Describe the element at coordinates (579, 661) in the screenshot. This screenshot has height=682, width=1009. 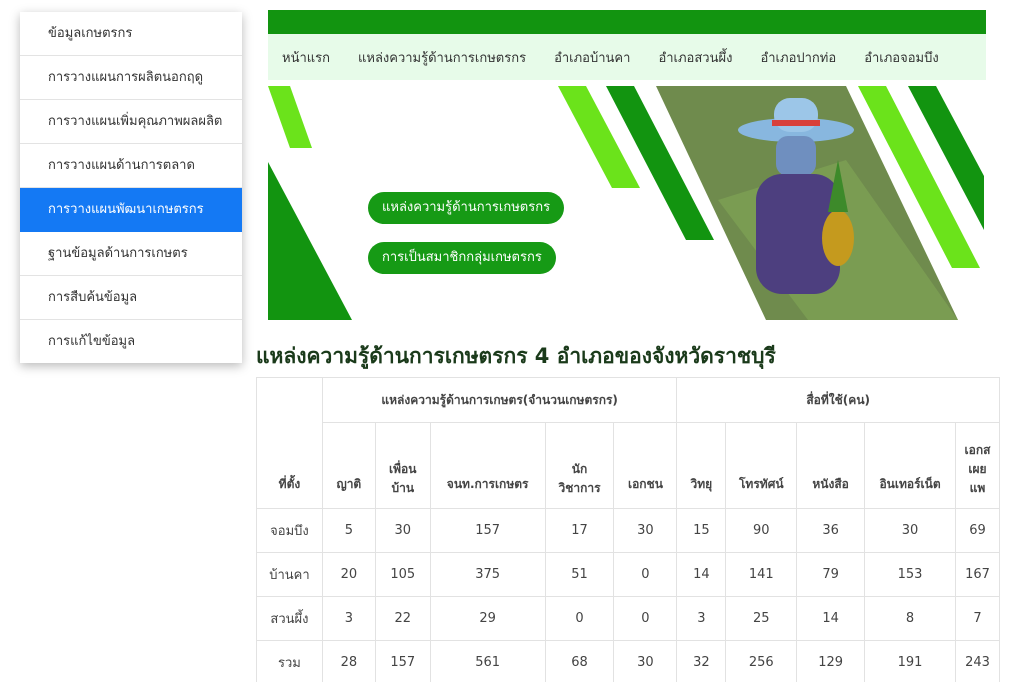
I see `cell-academic: 68` at that location.